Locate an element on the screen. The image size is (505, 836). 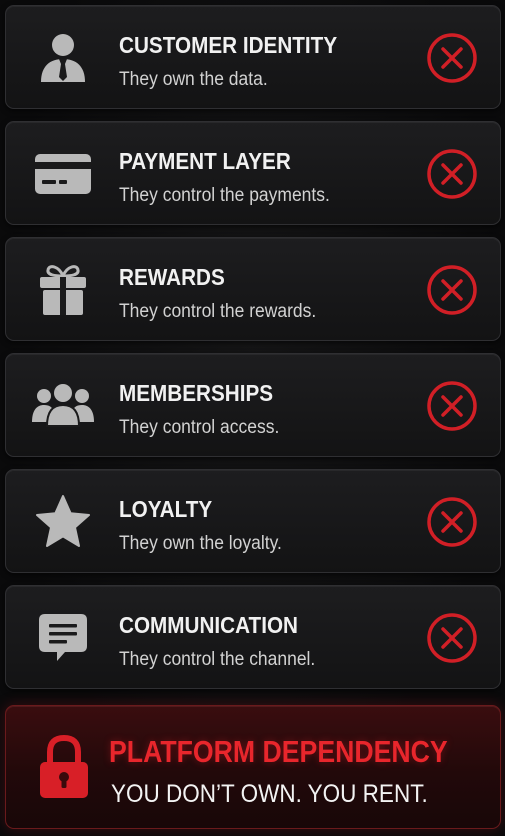
item-title: COMMUNICATION is located at coordinates (209, 625).